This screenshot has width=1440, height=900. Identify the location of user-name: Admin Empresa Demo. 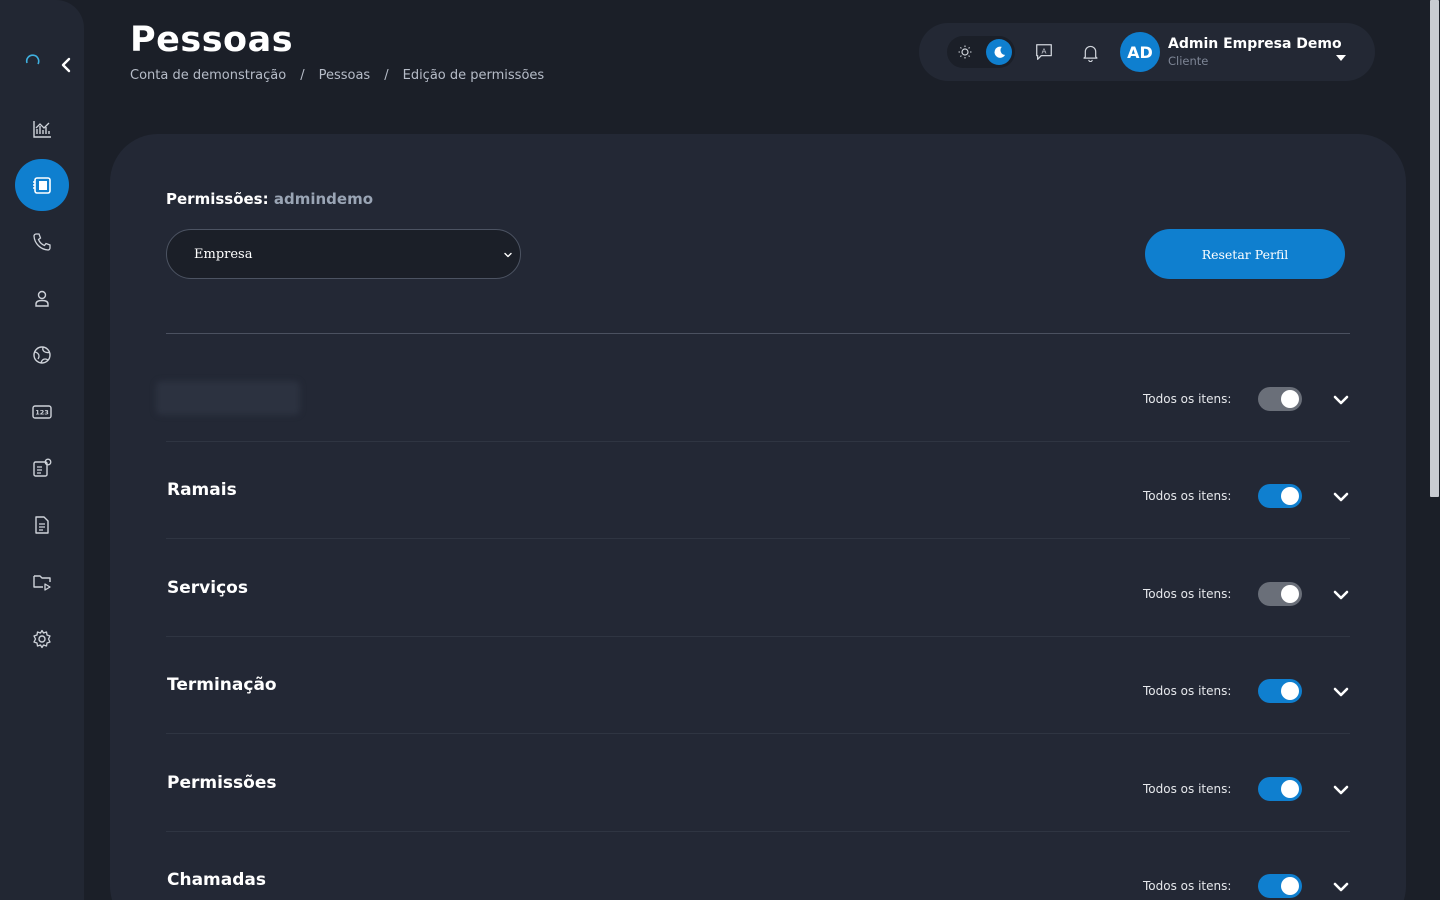
(1255, 44).